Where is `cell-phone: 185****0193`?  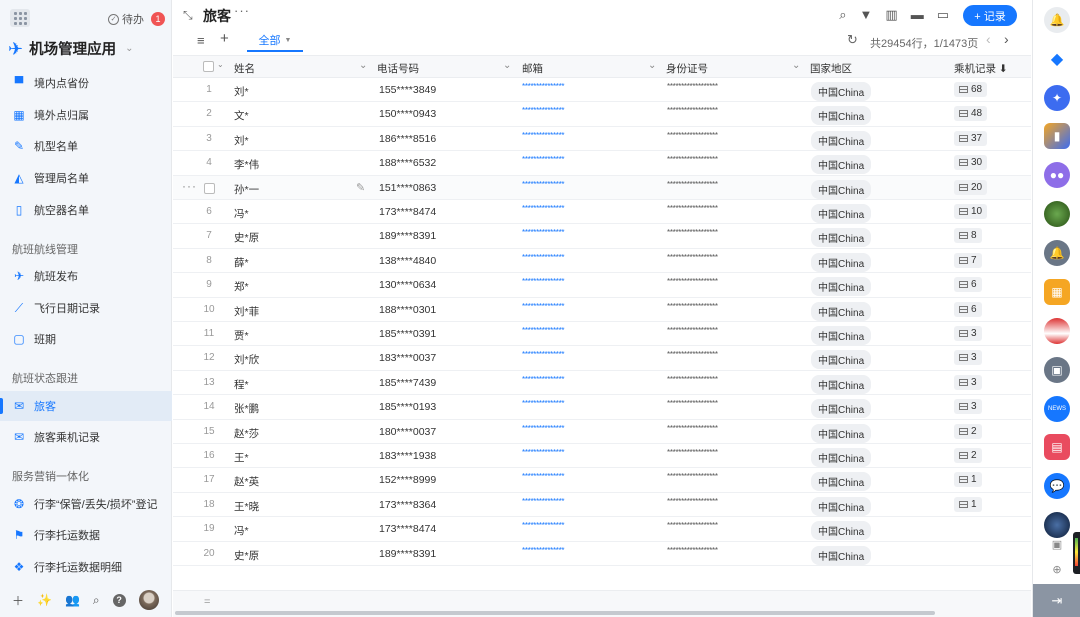 cell-phone: 185****0193 is located at coordinates (407, 407).